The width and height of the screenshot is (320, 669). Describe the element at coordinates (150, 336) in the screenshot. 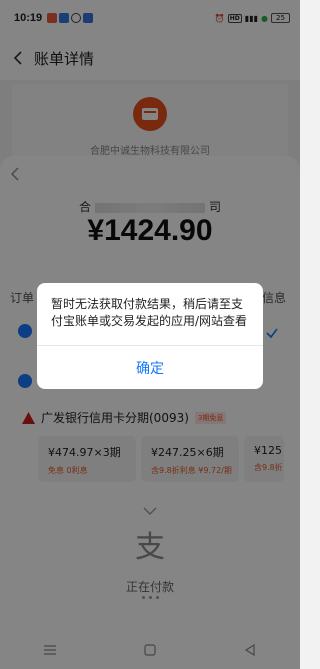

I see `payment-result-dialog: 暂时无法获取付款结果，稍后请至支付宝账单或交易发起的应用/网站查看 确定` at that location.